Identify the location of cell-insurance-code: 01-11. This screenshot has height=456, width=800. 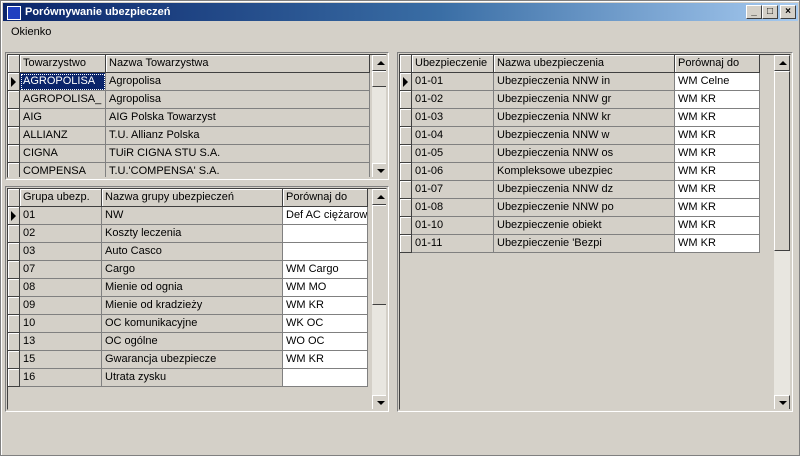
(453, 244).